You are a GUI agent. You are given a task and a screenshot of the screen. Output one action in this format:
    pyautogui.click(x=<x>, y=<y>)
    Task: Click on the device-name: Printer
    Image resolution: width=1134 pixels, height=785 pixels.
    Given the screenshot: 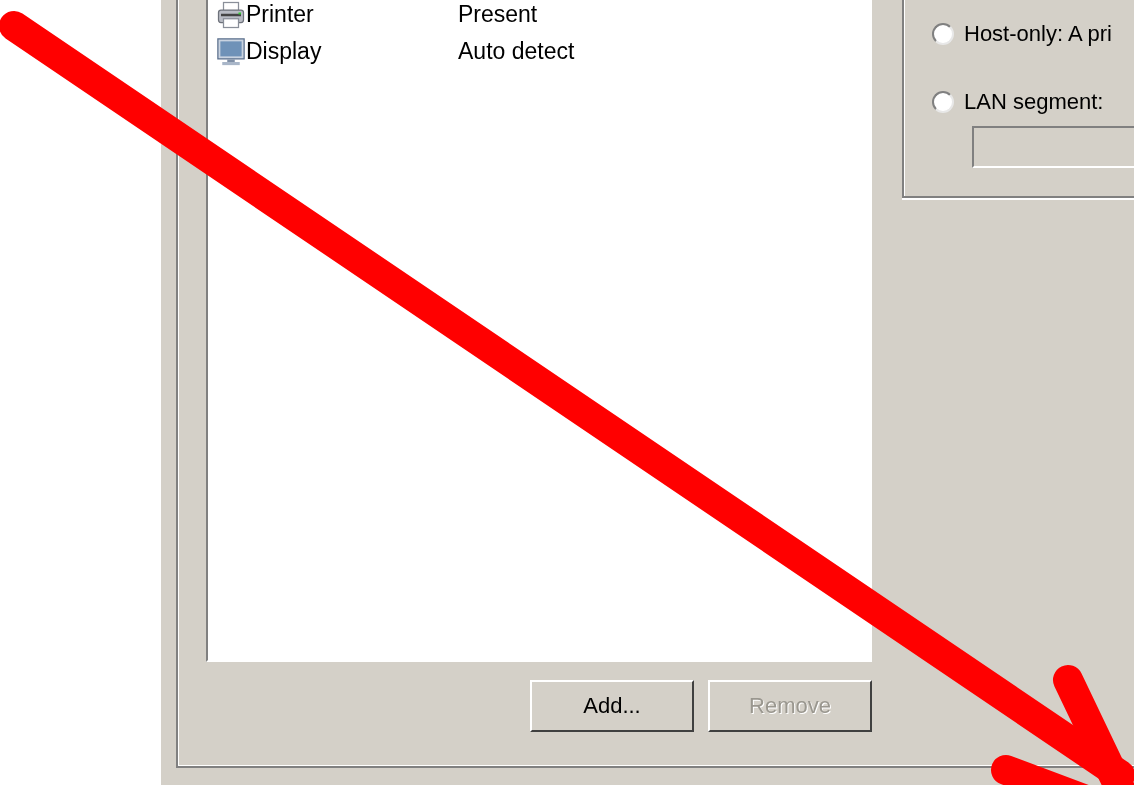 What is the action you would take?
    pyautogui.click(x=280, y=14)
    